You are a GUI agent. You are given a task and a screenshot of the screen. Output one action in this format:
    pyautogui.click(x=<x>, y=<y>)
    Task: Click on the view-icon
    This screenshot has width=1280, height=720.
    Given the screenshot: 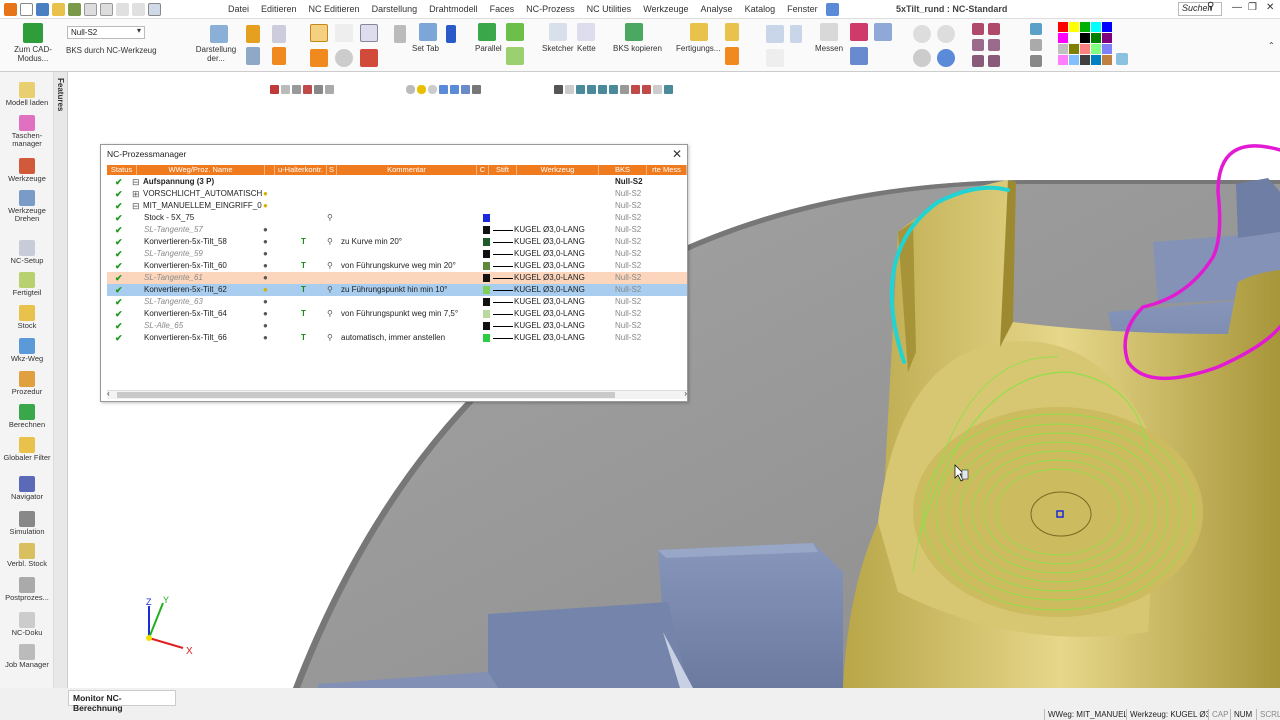 What is the action you would take?
    pyautogui.click(x=253, y=56)
    